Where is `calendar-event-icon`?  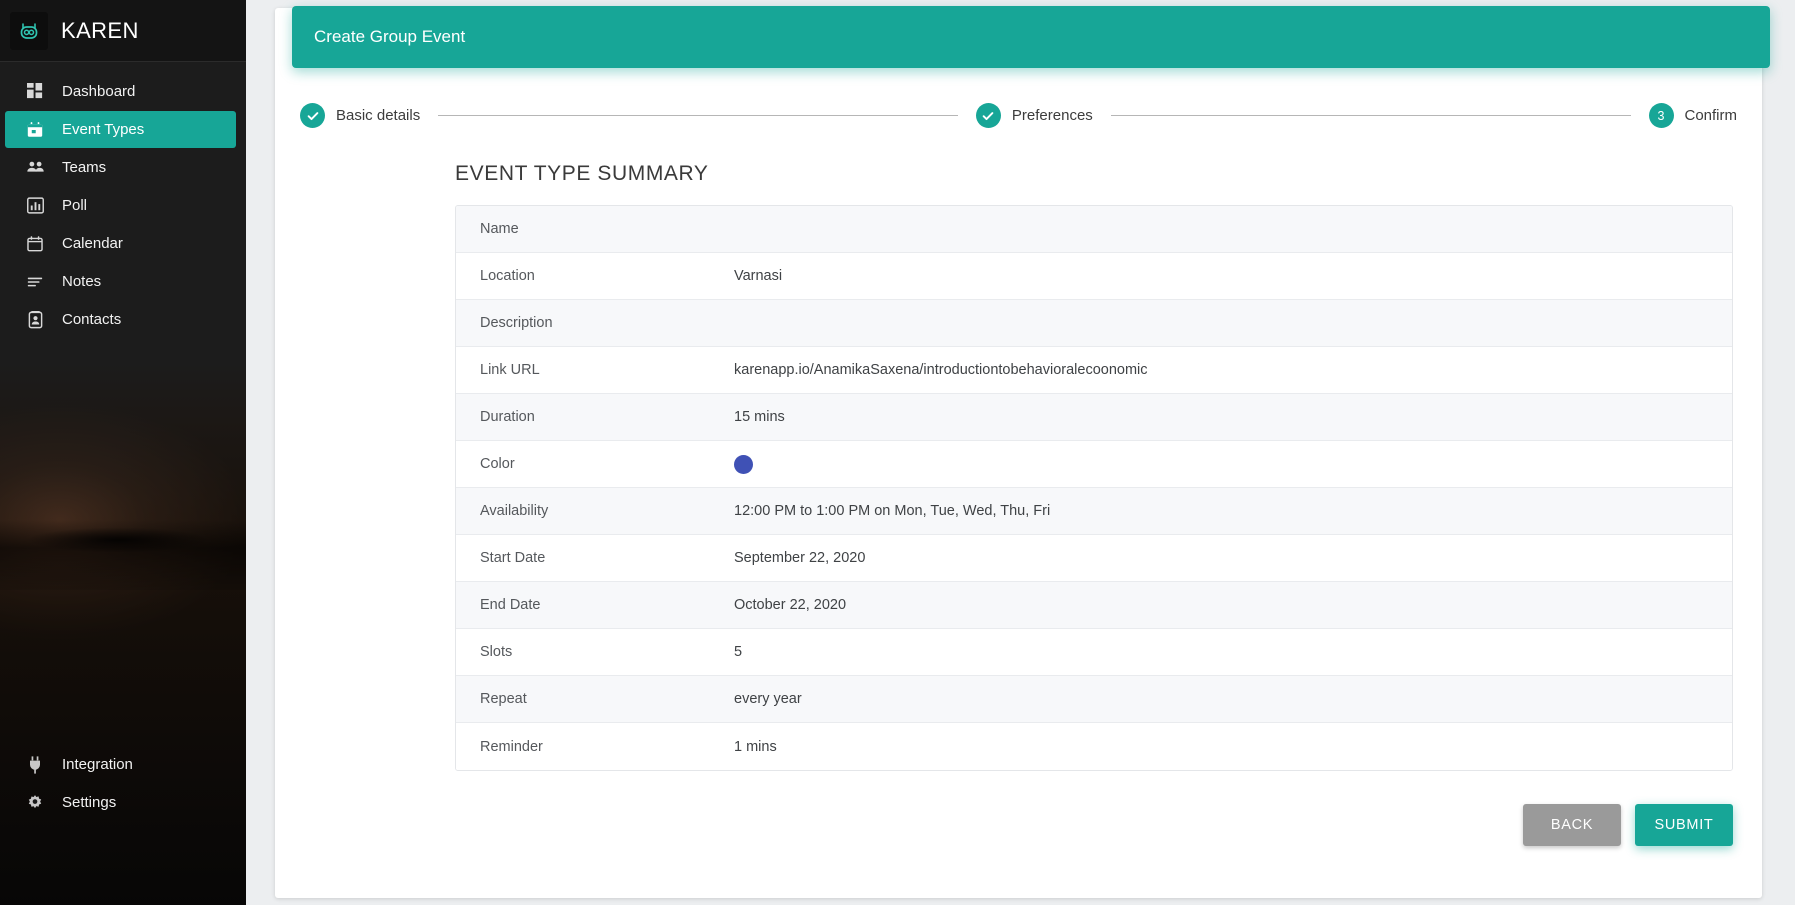
calendar-event-icon is located at coordinates (35, 130).